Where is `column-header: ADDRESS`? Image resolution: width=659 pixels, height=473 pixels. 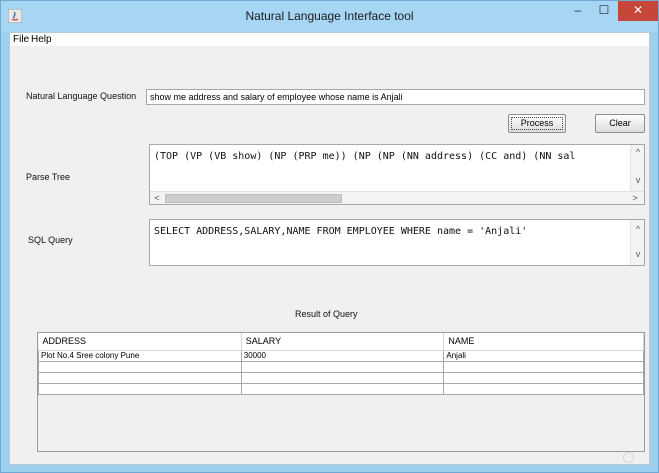
column-header: ADDRESS is located at coordinates (140, 342).